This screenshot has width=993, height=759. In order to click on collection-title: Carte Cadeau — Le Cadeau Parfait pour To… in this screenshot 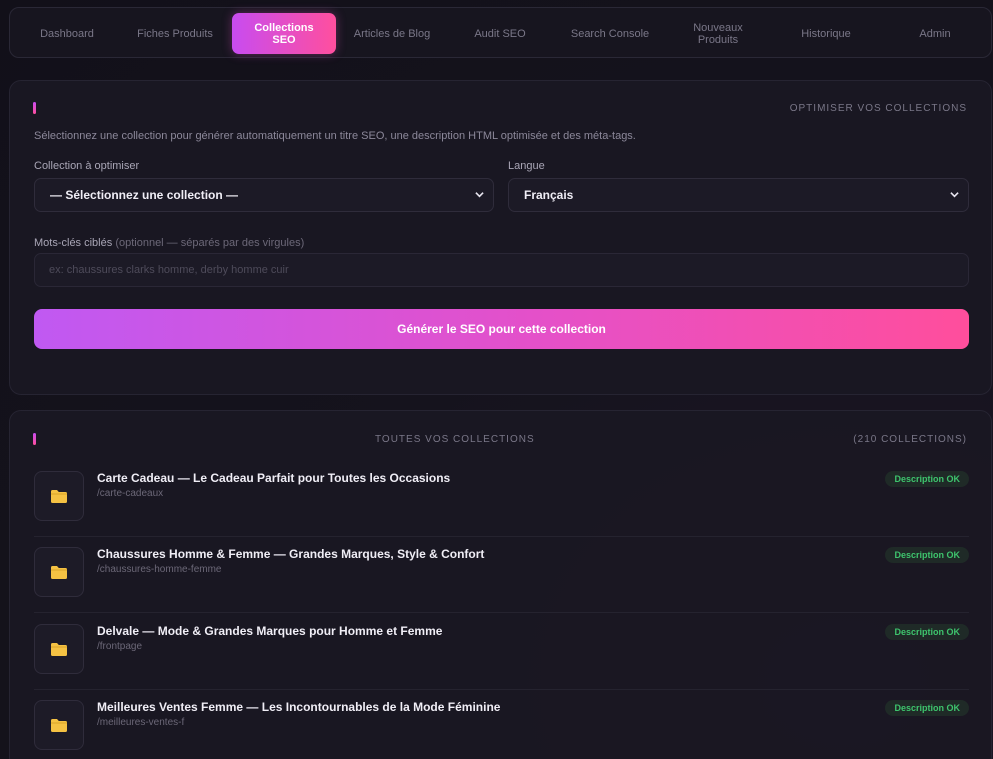, I will do `click(274, 478)`.